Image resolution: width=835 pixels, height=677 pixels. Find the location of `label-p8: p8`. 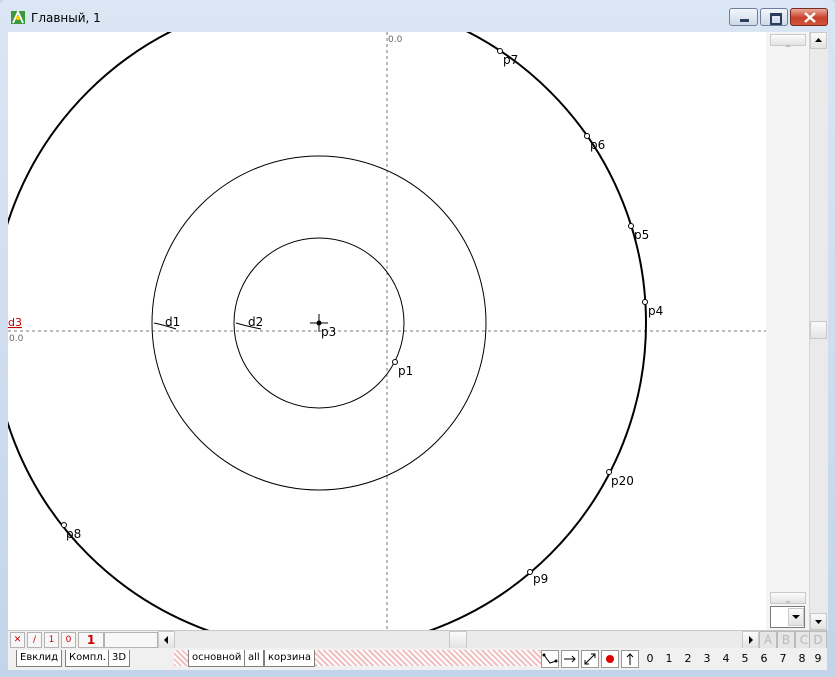

label-p8: p8 is located at coordinates (73, 534).